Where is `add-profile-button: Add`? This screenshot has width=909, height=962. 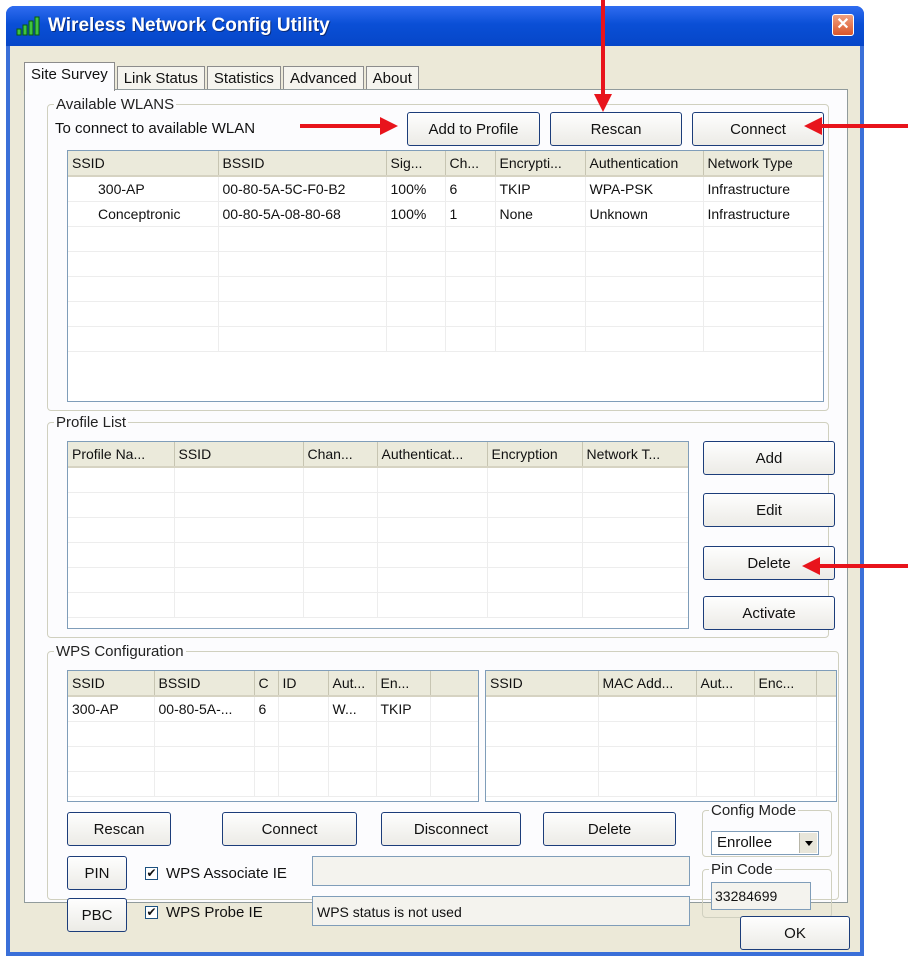
add-profile-button: Add is located at coordinates (769, 458).